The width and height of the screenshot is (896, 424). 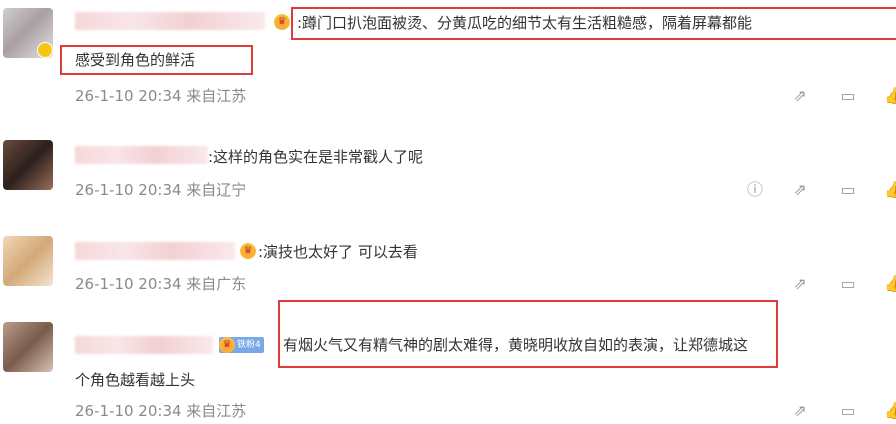 I want to click on highlight-box, so click(x=528, y=334).